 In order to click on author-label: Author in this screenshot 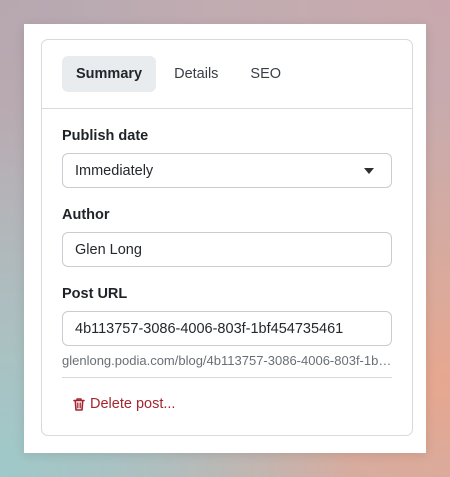, I will do `click(86, 215)`.